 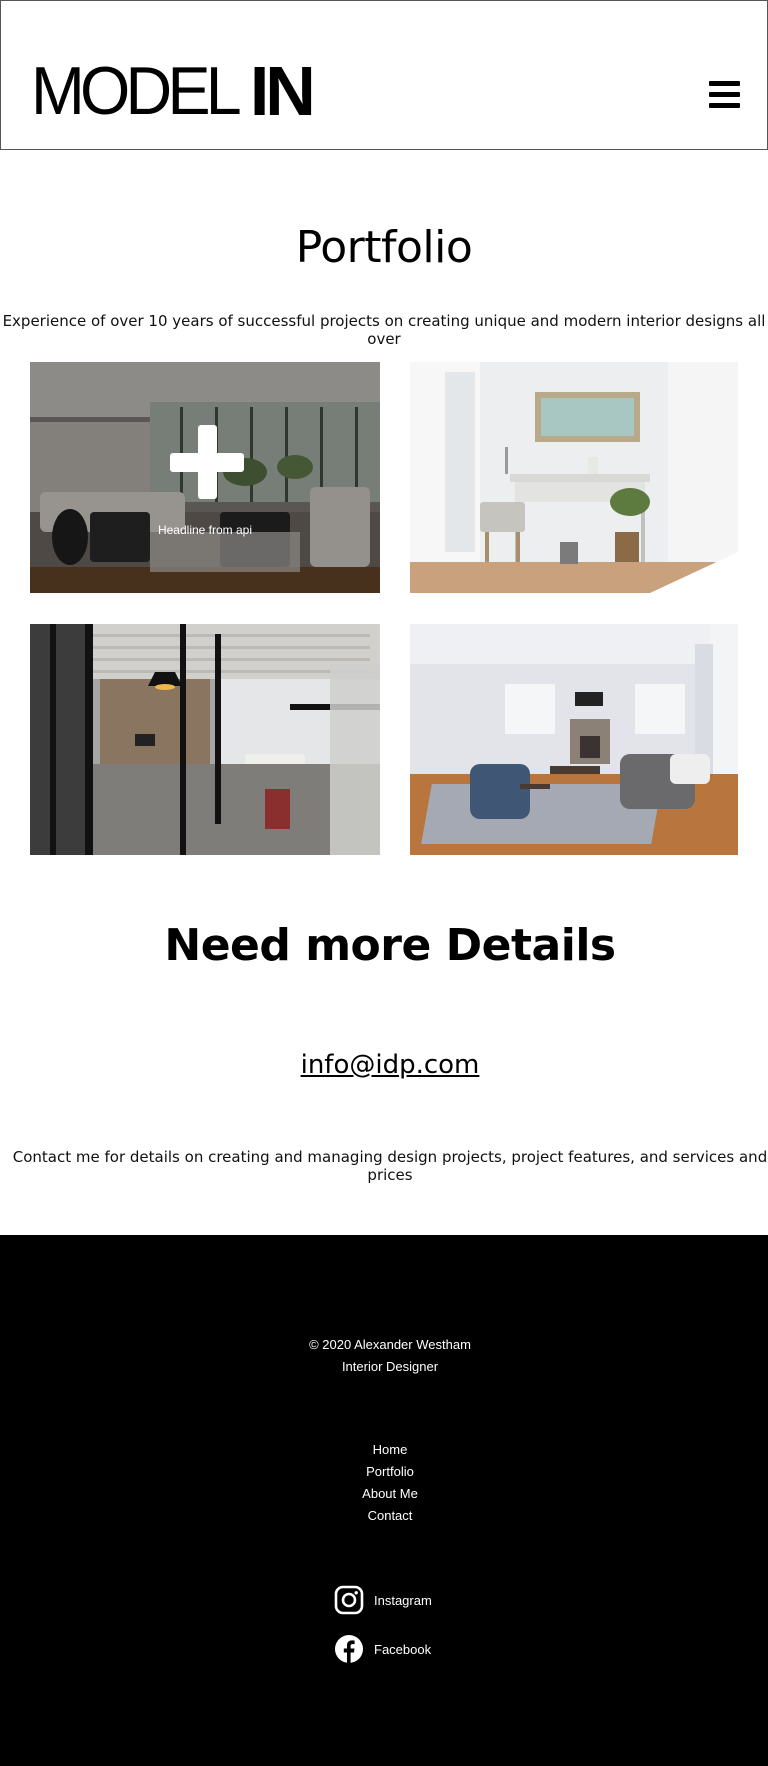 I want to click on footer-link-home: Home, so click(x=384, y=1450).